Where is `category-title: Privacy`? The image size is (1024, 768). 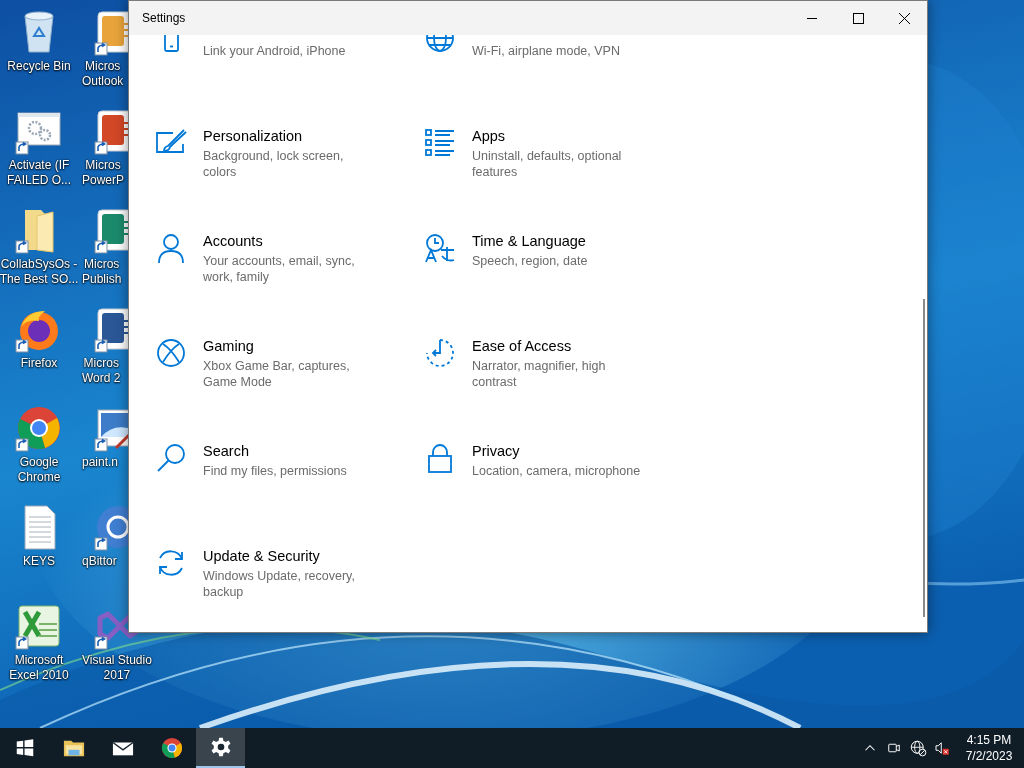
category-title: Privacy is located at coordinates (496, 451).